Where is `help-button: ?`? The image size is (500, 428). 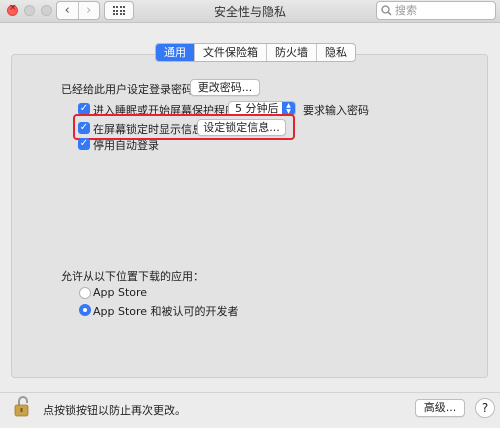
help-button: ? is located at coordinates (485, 408).